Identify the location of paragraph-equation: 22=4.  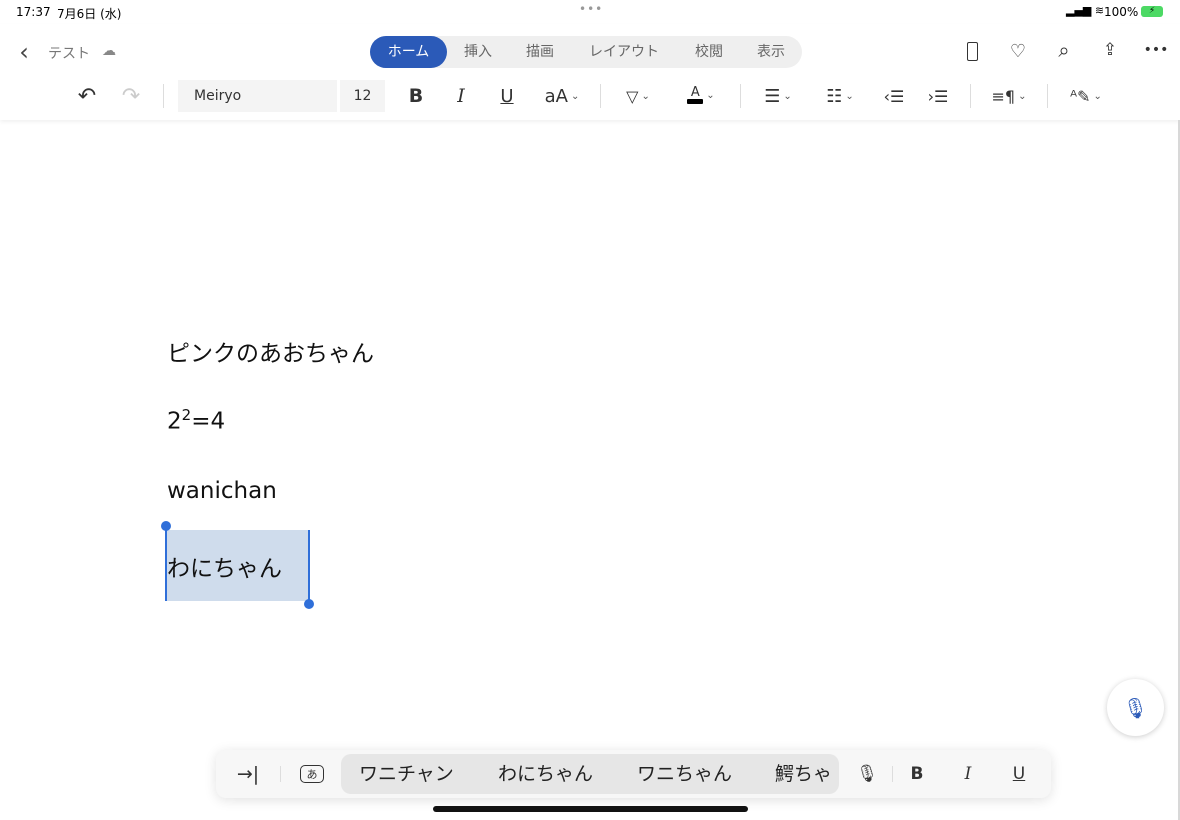
(196, 420).